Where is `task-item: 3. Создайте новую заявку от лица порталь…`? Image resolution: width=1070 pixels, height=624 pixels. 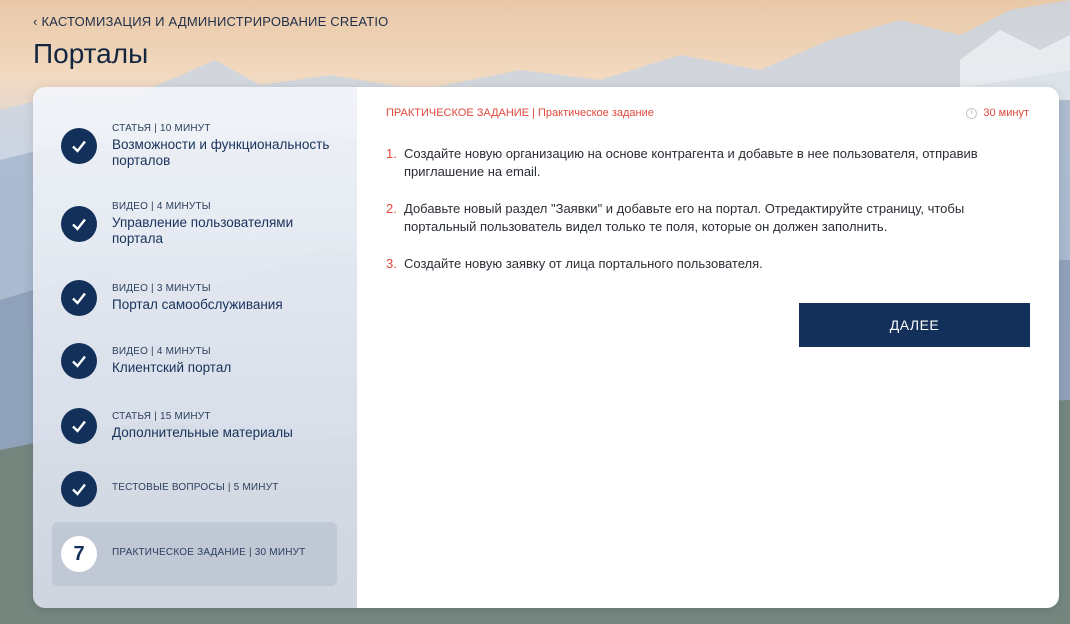 task-item: 3. Создайте новую заявку от лица порталь… is located at coordinates (696, 264).